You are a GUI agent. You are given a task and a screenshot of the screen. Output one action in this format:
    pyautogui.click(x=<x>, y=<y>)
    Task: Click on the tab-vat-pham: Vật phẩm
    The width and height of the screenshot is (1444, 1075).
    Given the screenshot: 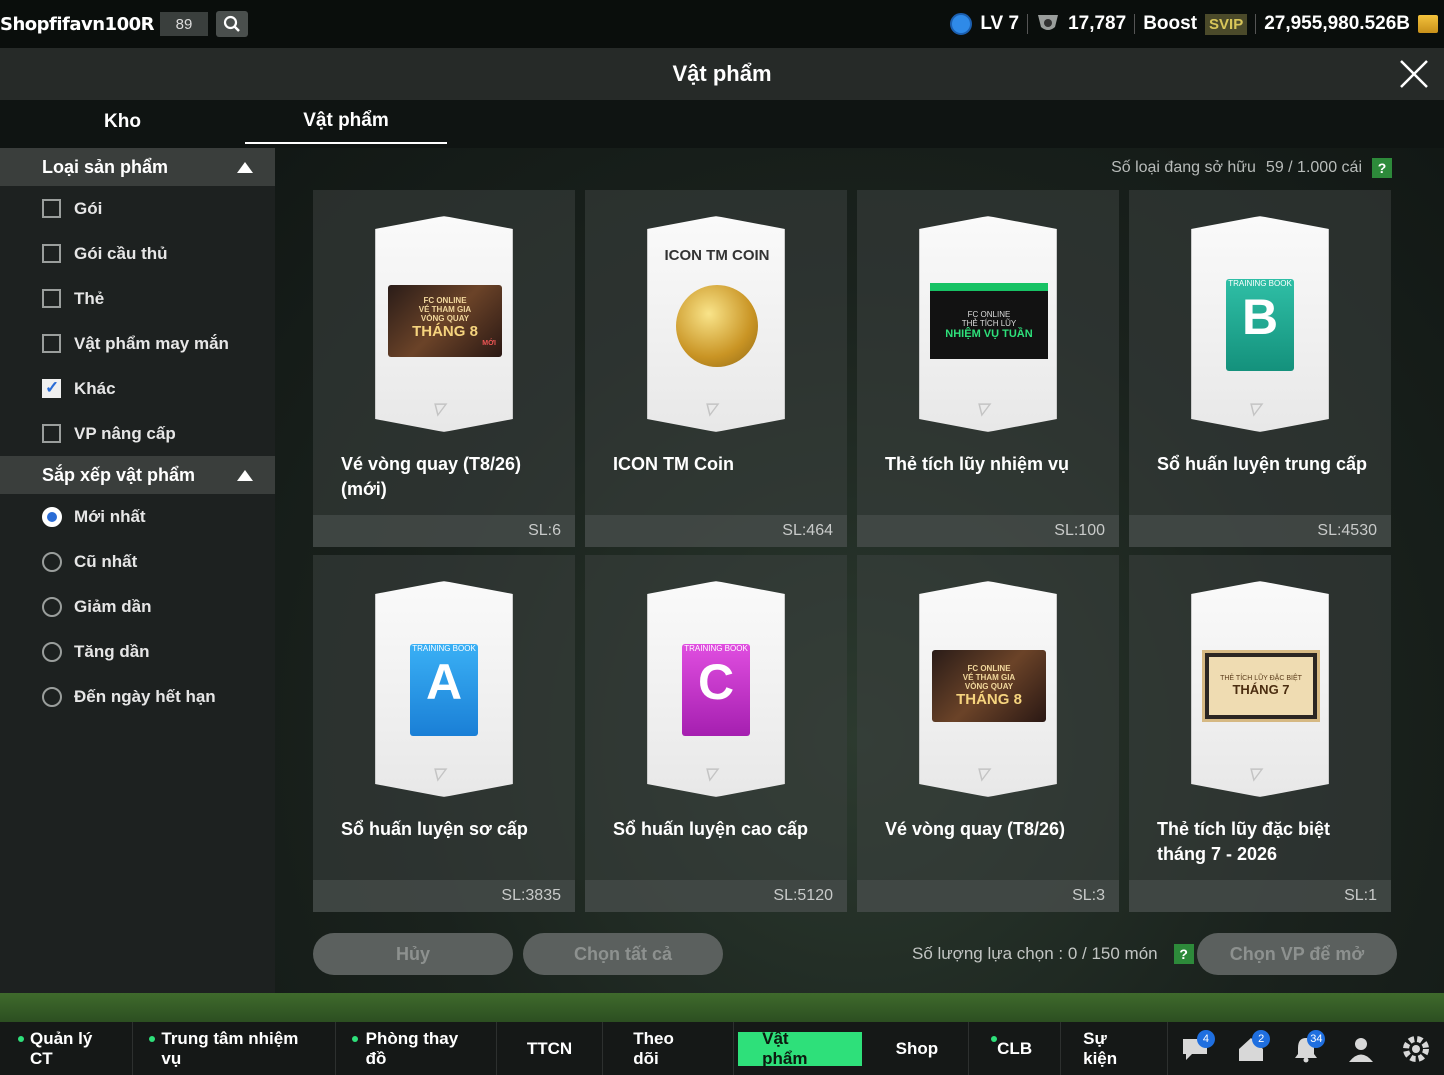 What is the action you would take?
    pyautogui.click(x=346, y=122)
    